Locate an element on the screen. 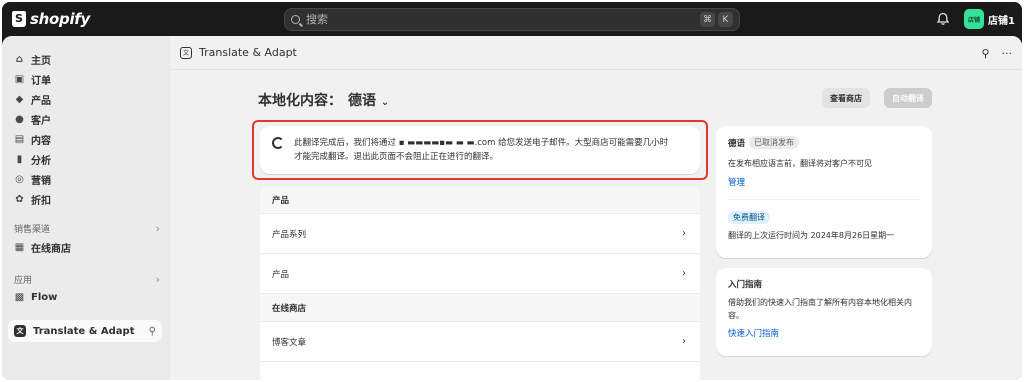 This screenshot has height=382, width=1024. divider is located at coordinates (824, 199).